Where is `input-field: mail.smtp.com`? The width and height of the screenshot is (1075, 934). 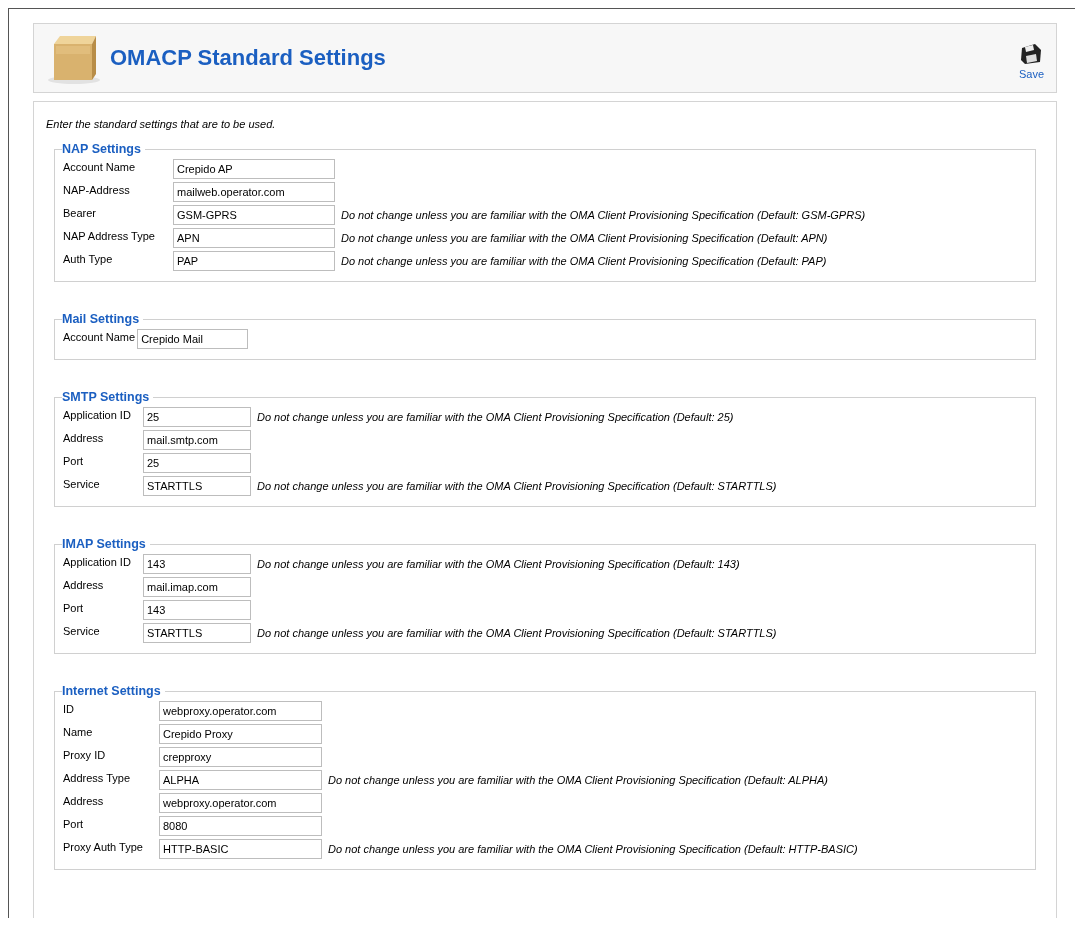
input-field: mail.smtp.com is located at coordinates (197, 440).